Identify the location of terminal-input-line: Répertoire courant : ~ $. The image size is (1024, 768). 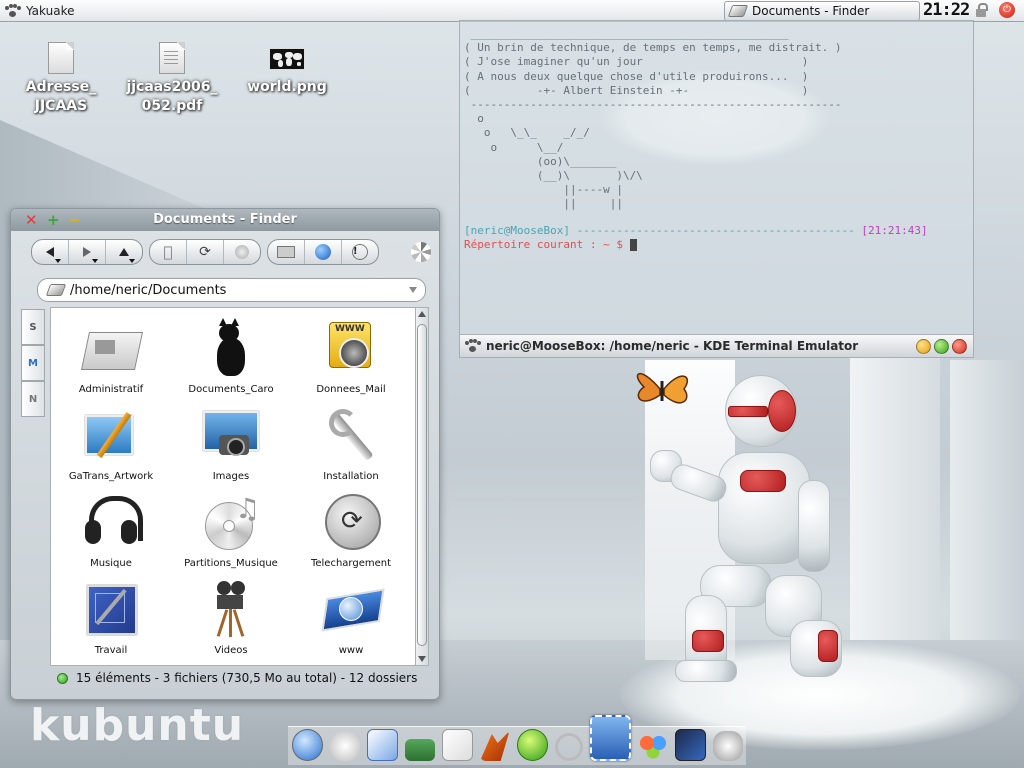
(550, 245).